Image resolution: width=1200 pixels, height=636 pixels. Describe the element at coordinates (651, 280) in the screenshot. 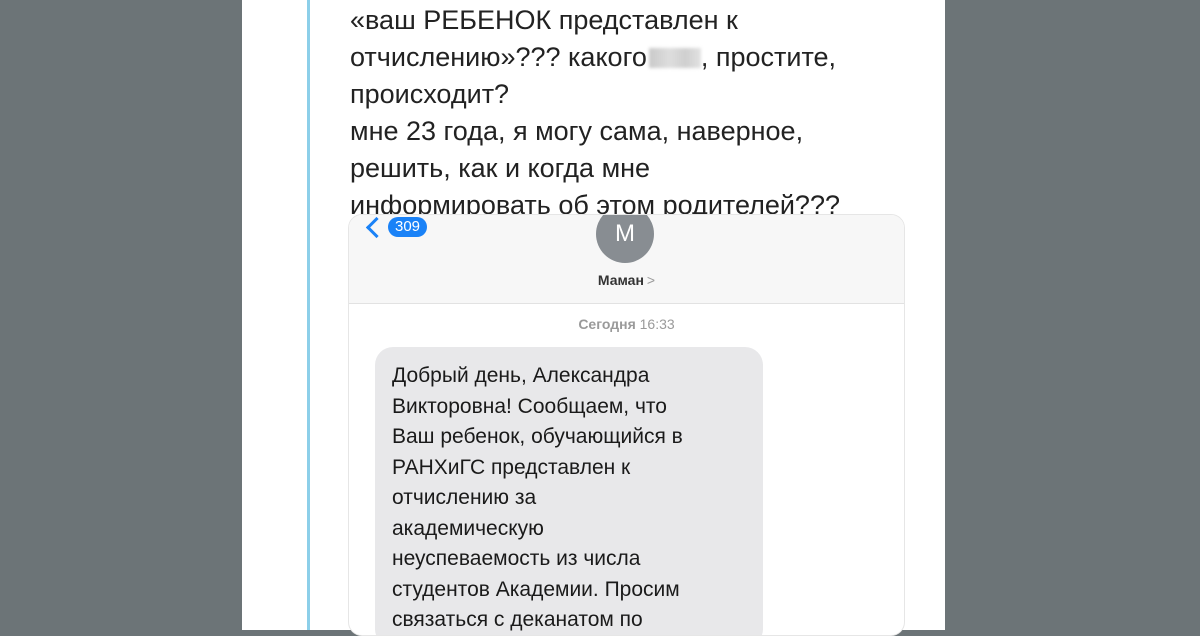

I see `chevron-right-icon: >` at that location.